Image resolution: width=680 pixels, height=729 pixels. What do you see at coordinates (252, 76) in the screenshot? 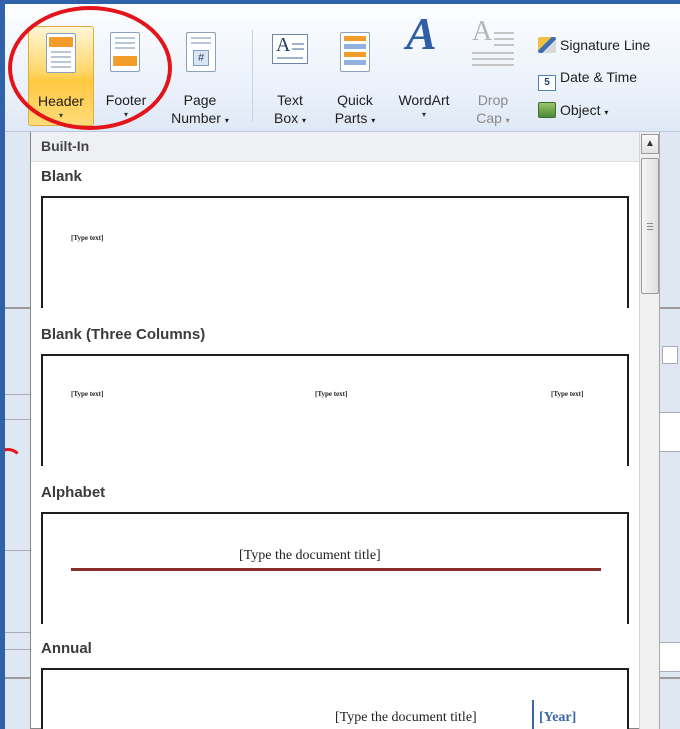
I see `ribbon-separator` at bounding box center [252, 76].